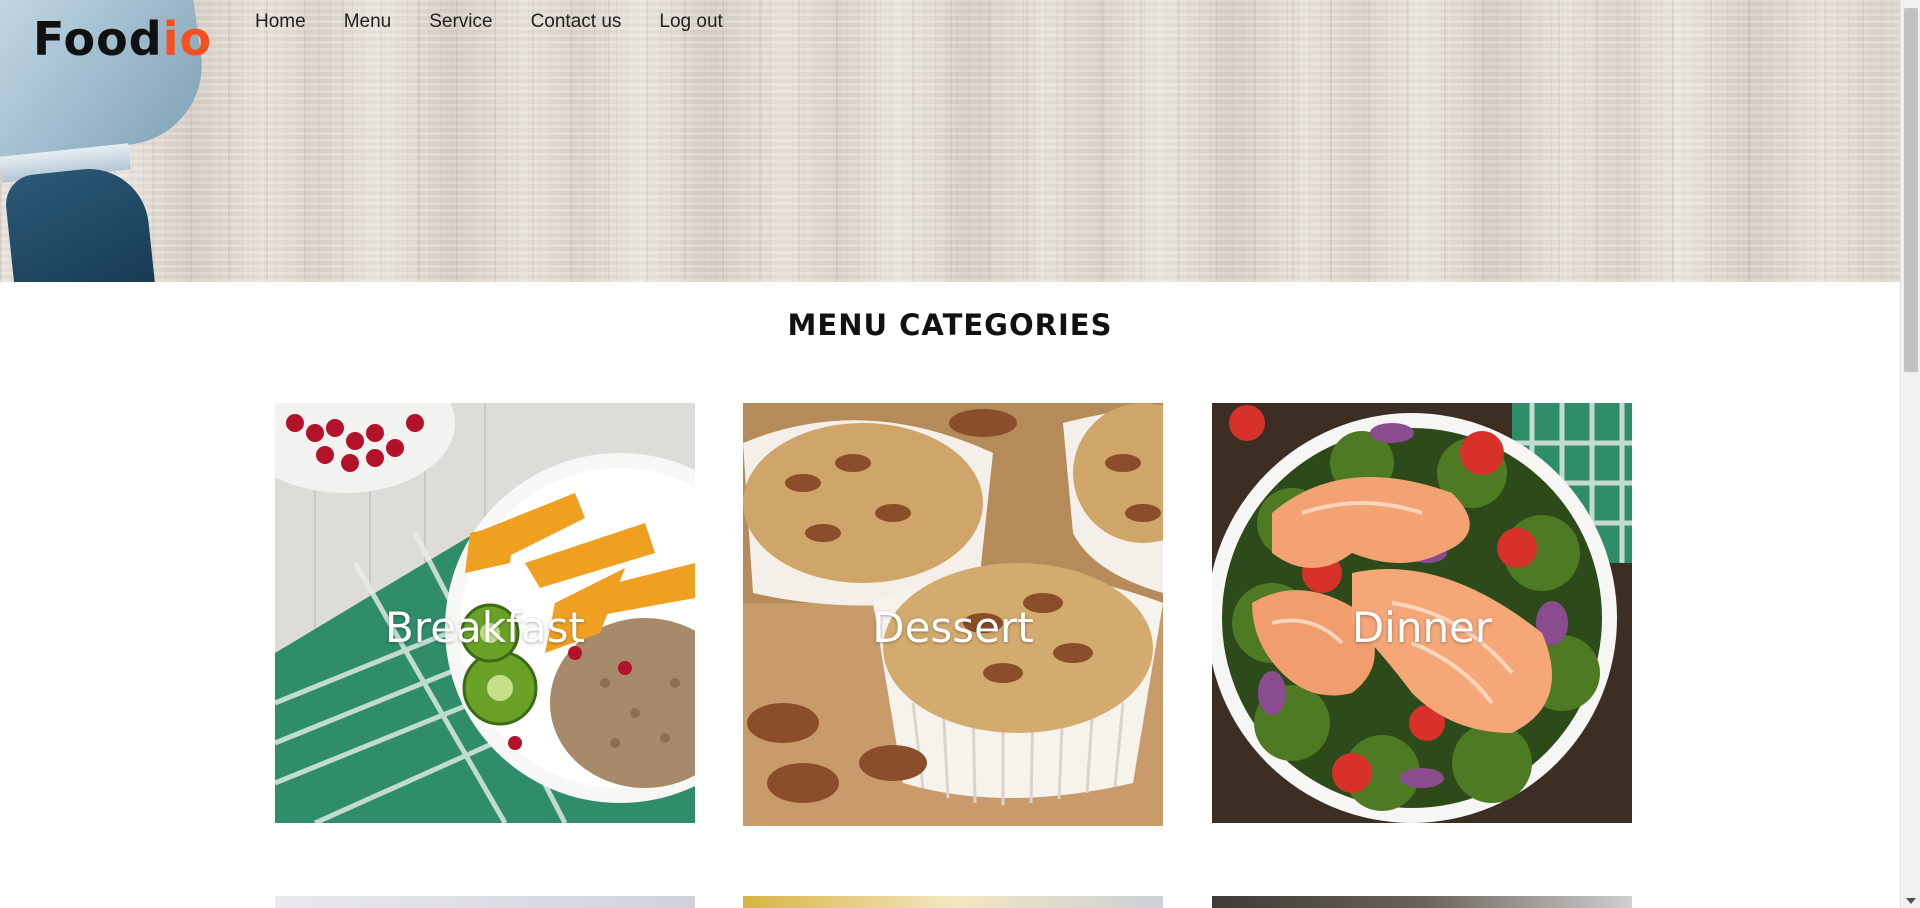 This screenshot has width=1920, height=908. I want to click on category-card-dessert: Dessert, so click(953, 614).